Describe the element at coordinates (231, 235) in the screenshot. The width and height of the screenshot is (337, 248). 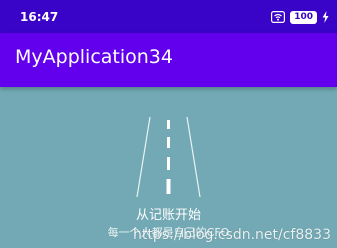
I see `watermark-text: https://blog.csdn.net/cf8833` at that location.